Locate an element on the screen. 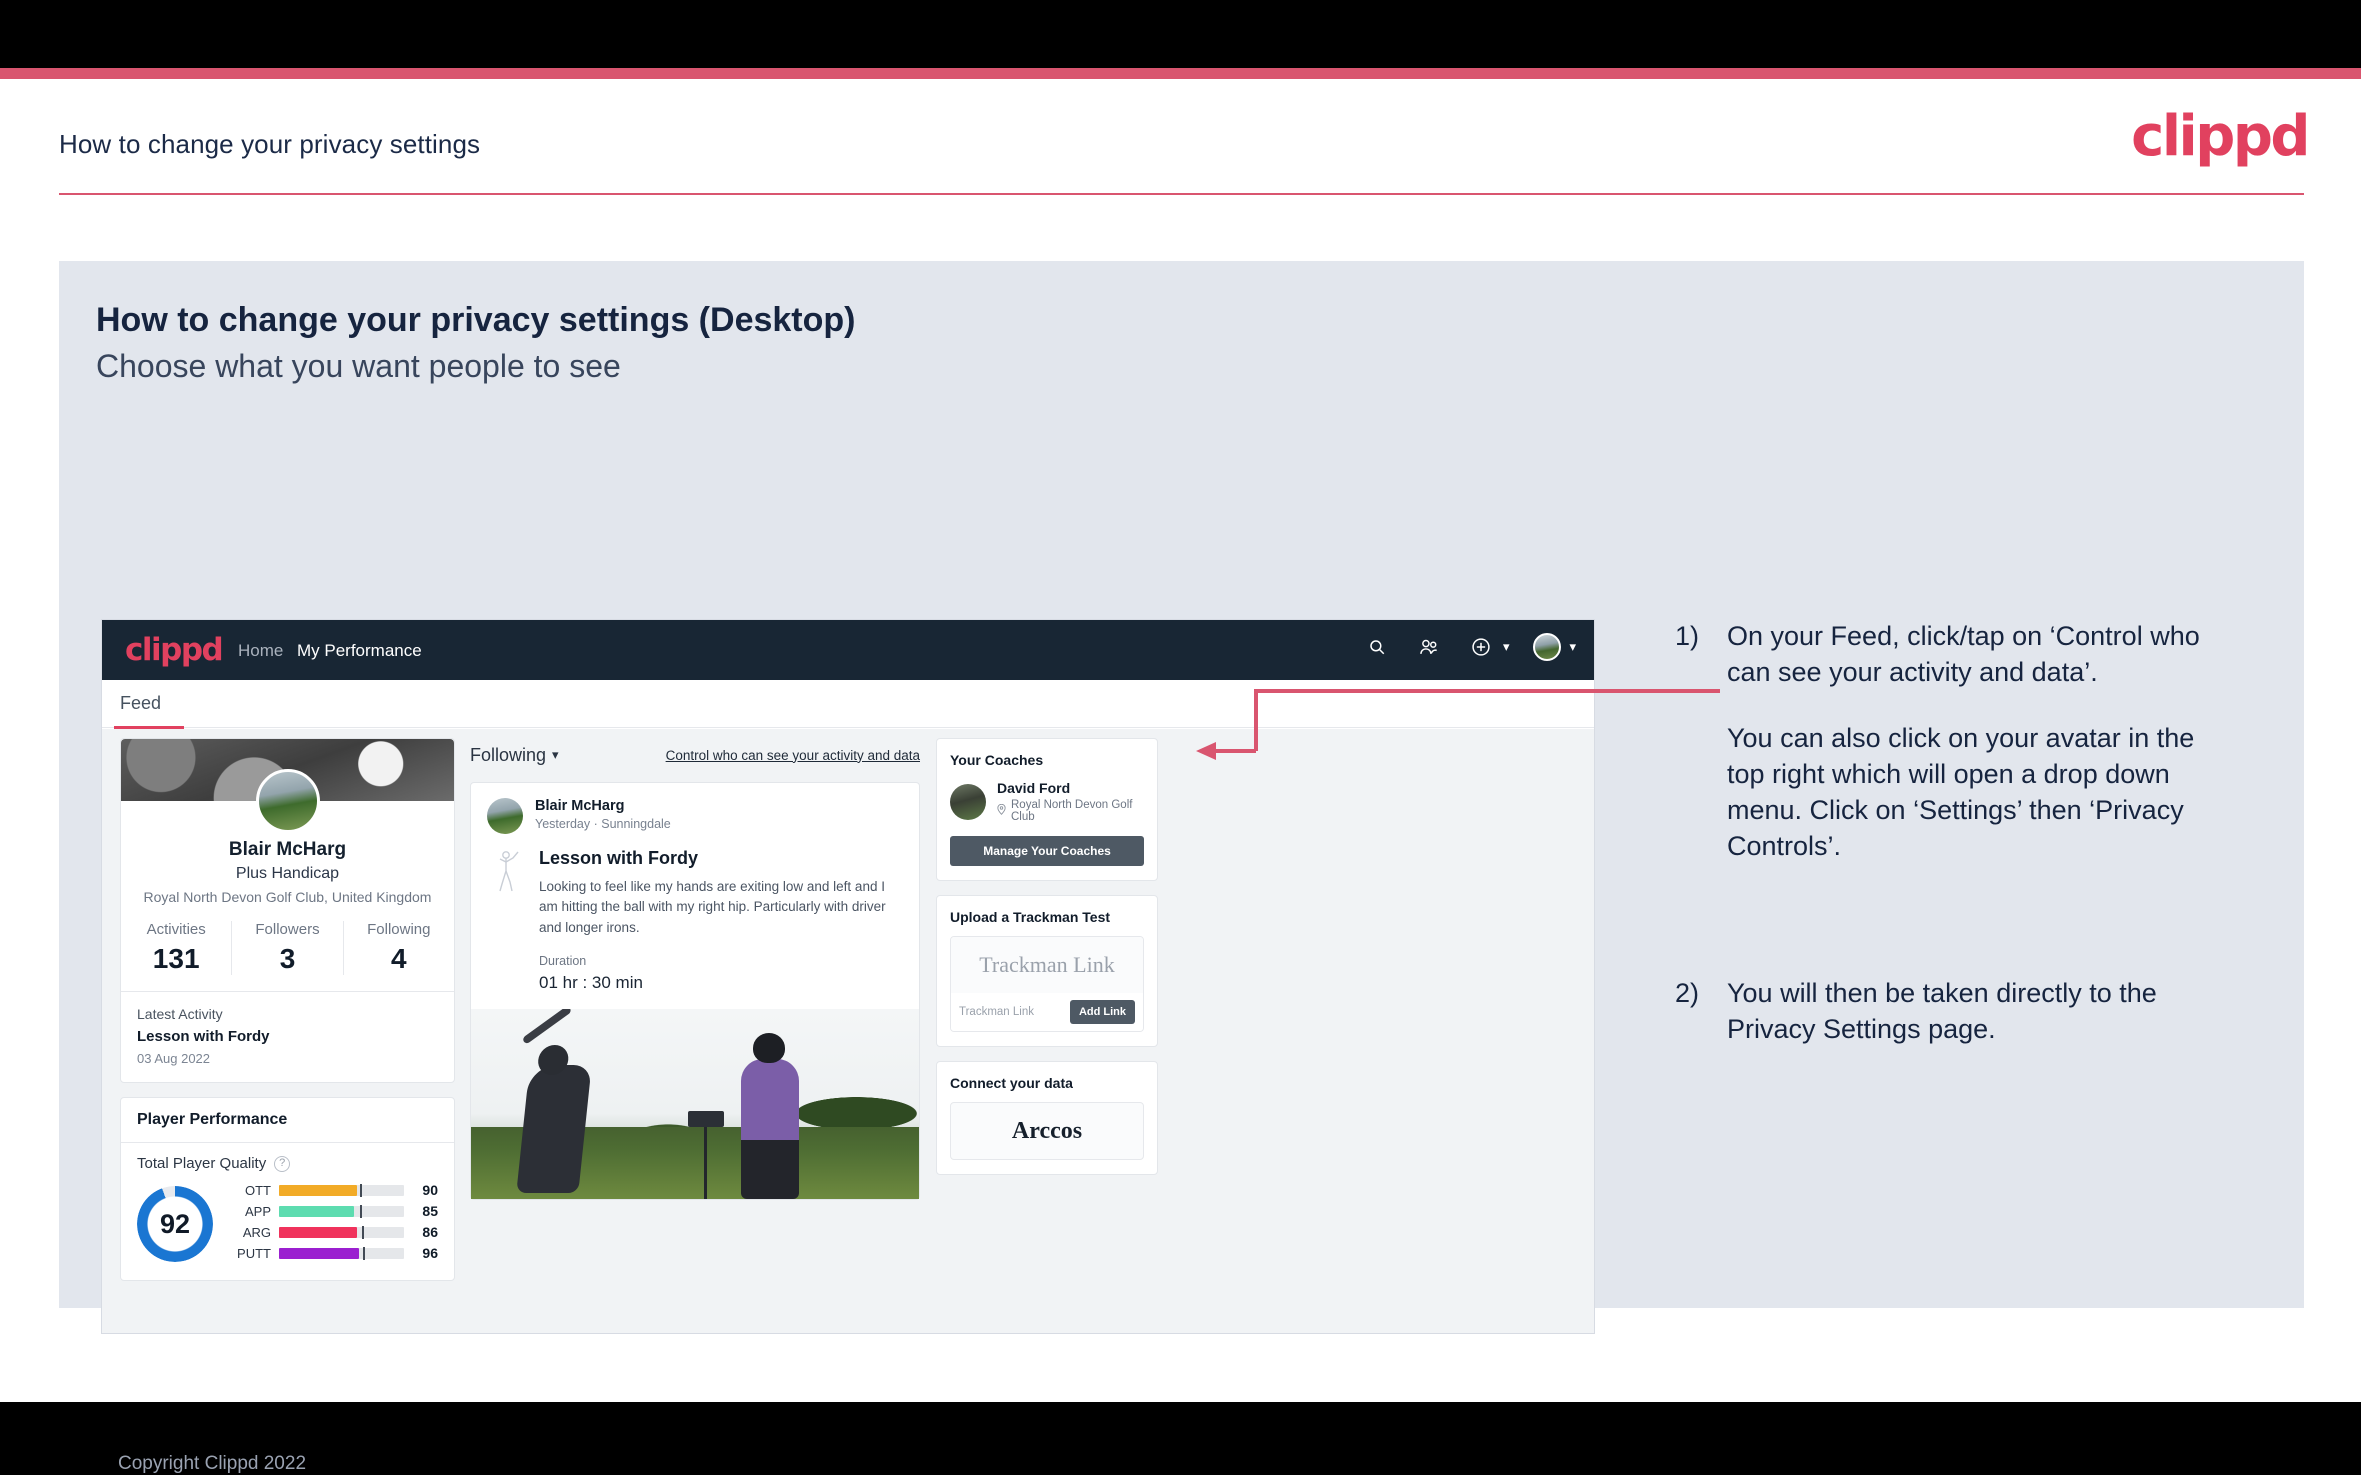 The width and height of the screenshot is (2361, 1475). bar-value: 85 is located at coordinates (430, 1211).